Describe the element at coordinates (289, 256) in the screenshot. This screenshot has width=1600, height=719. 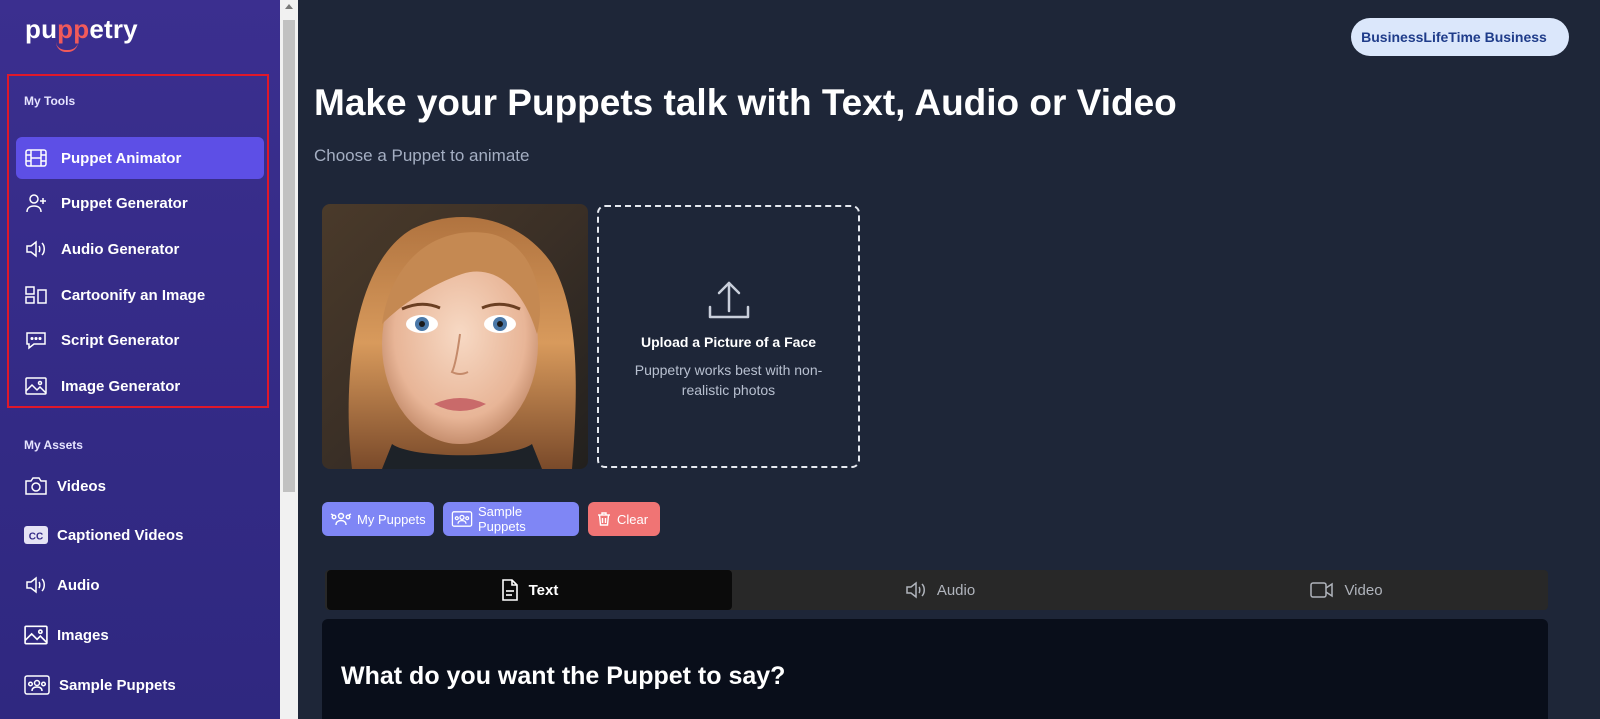
I see `scrollbar-thumb` at that location.